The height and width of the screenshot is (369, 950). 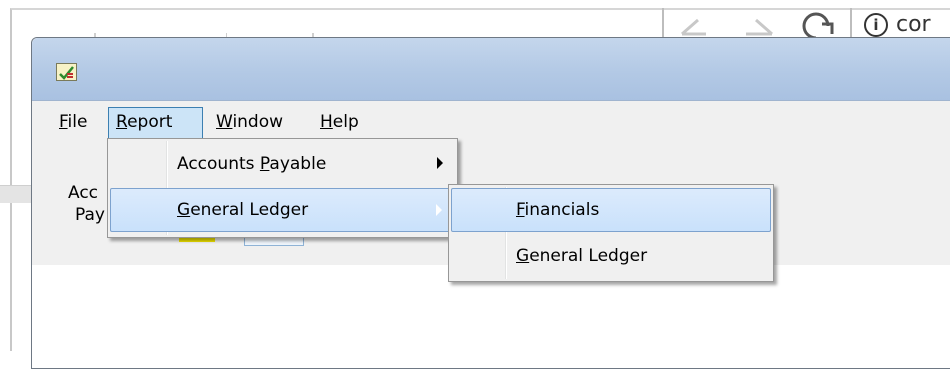 I want to click on url-text: cor, so click(x=913, y=24).